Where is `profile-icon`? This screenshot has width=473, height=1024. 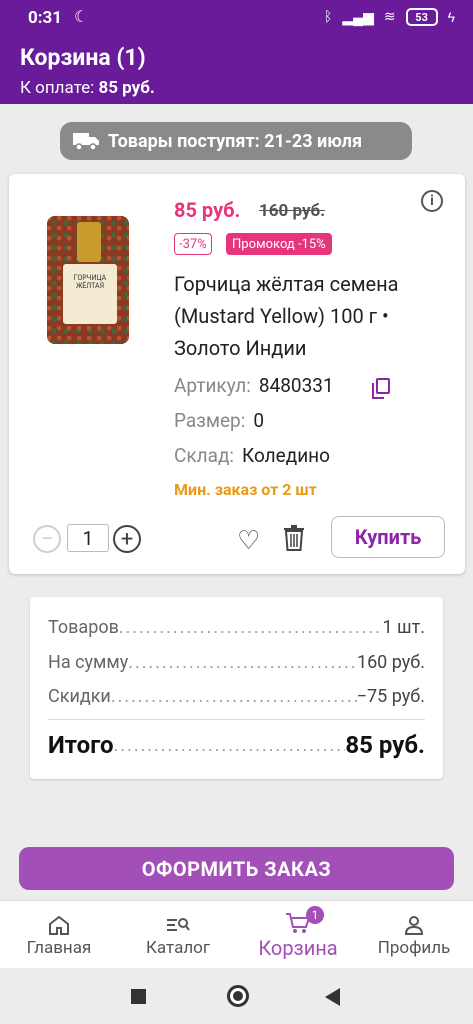 profile-icon is located at coordinates (414, 925).